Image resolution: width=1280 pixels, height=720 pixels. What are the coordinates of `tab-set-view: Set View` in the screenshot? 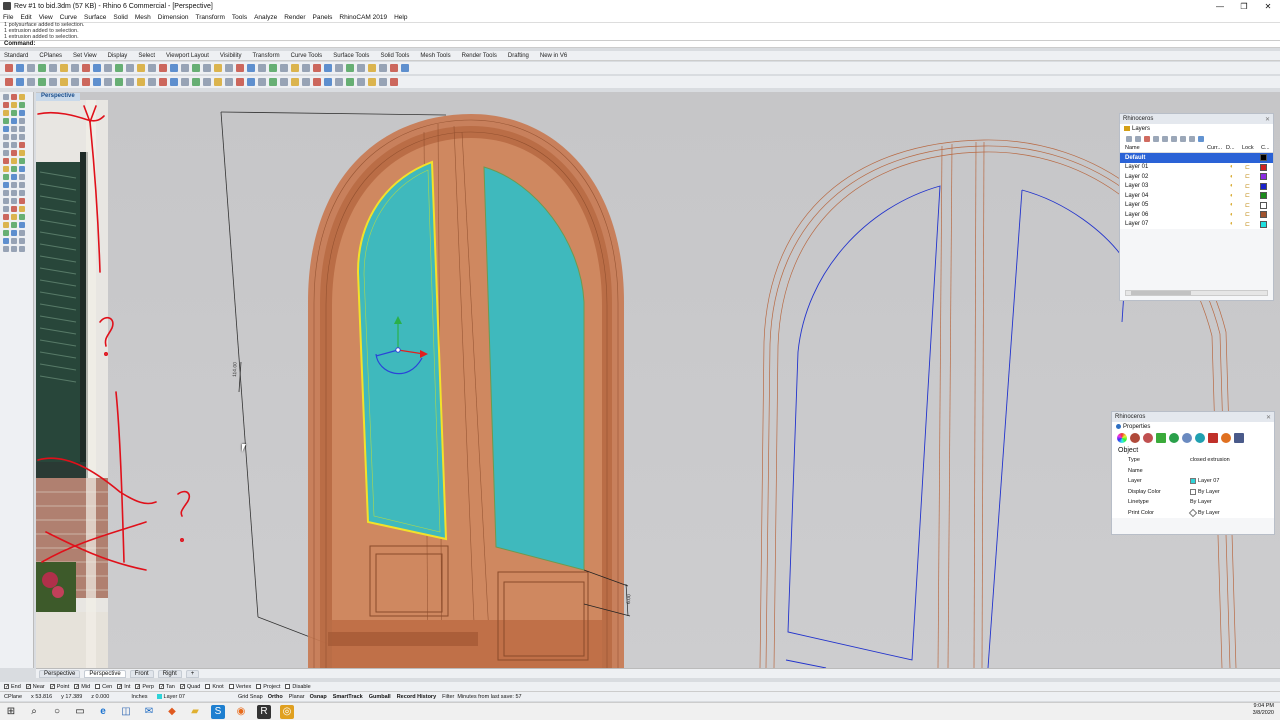 It's located at (85, 56).